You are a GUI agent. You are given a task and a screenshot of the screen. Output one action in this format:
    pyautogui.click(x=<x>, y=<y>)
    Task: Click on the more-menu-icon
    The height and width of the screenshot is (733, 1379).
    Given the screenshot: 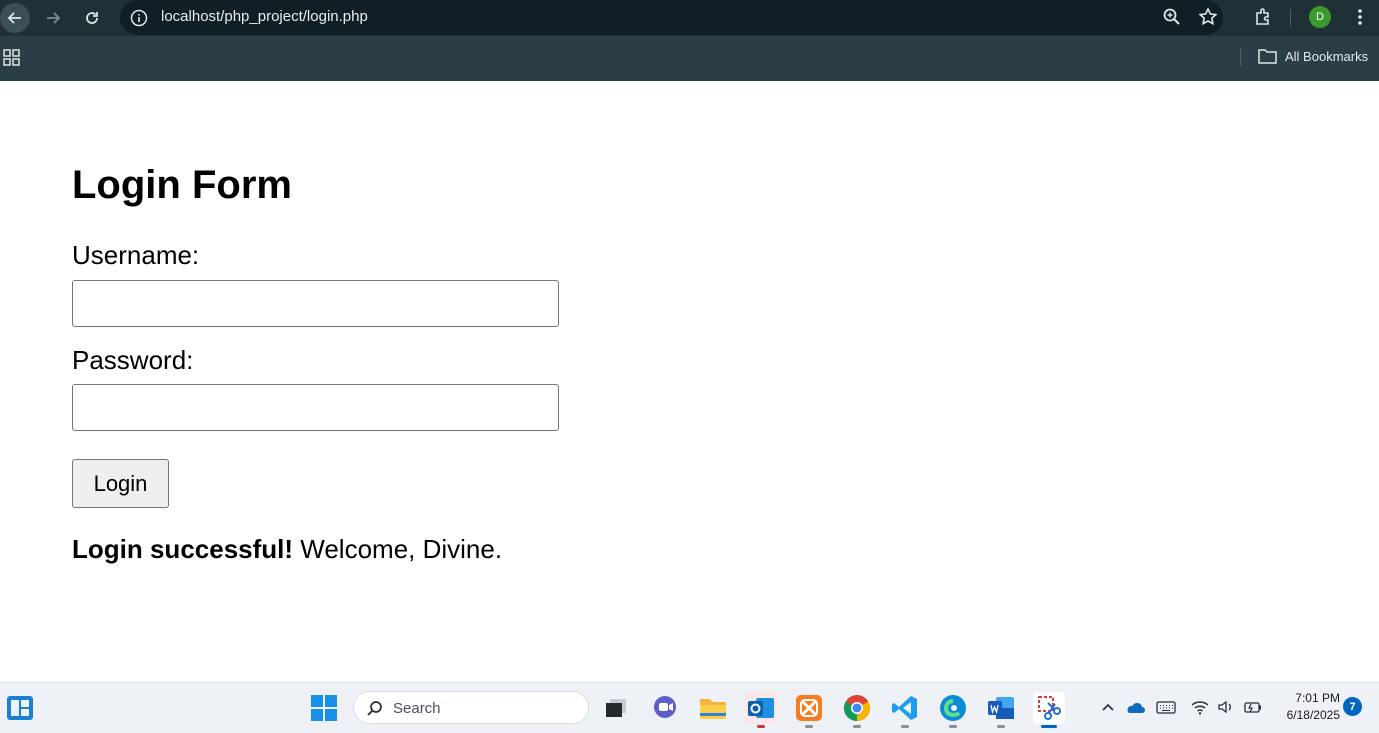 What is the action you would take?
    pyautogui.click(x=1360, y=17)
    